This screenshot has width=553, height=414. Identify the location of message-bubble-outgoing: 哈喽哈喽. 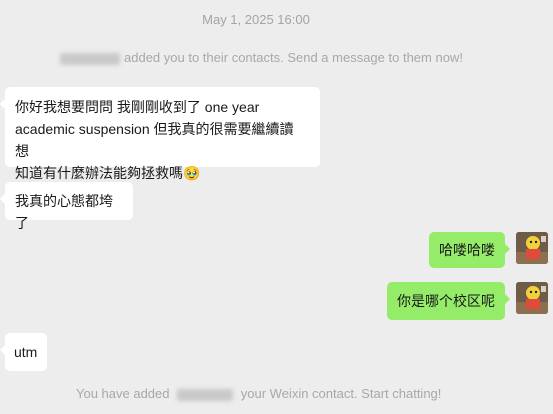
(469, 250).